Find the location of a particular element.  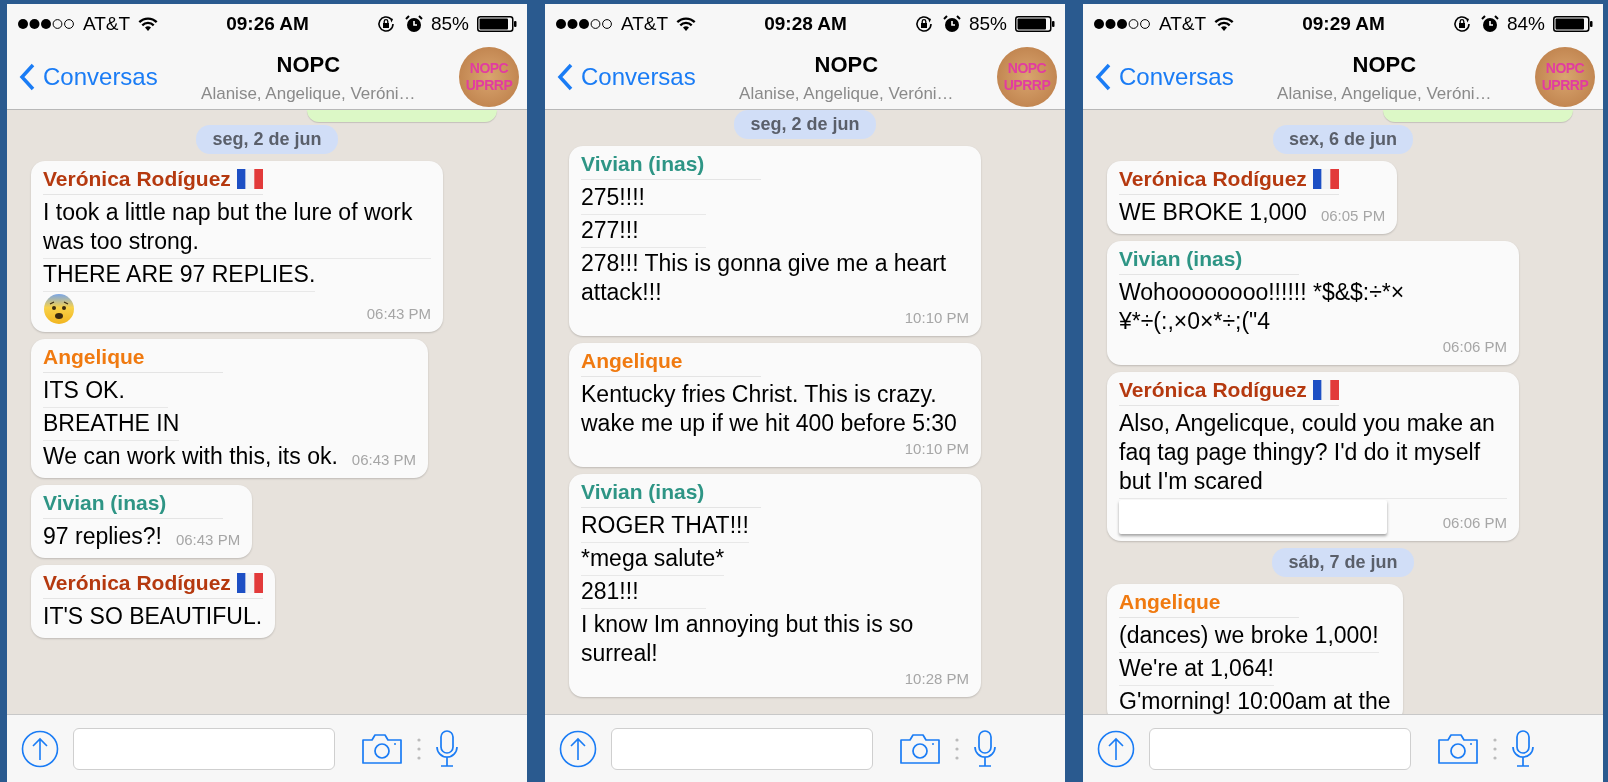

message-text: WE BROKE 1,000 is located at coordinates (1213, 212).